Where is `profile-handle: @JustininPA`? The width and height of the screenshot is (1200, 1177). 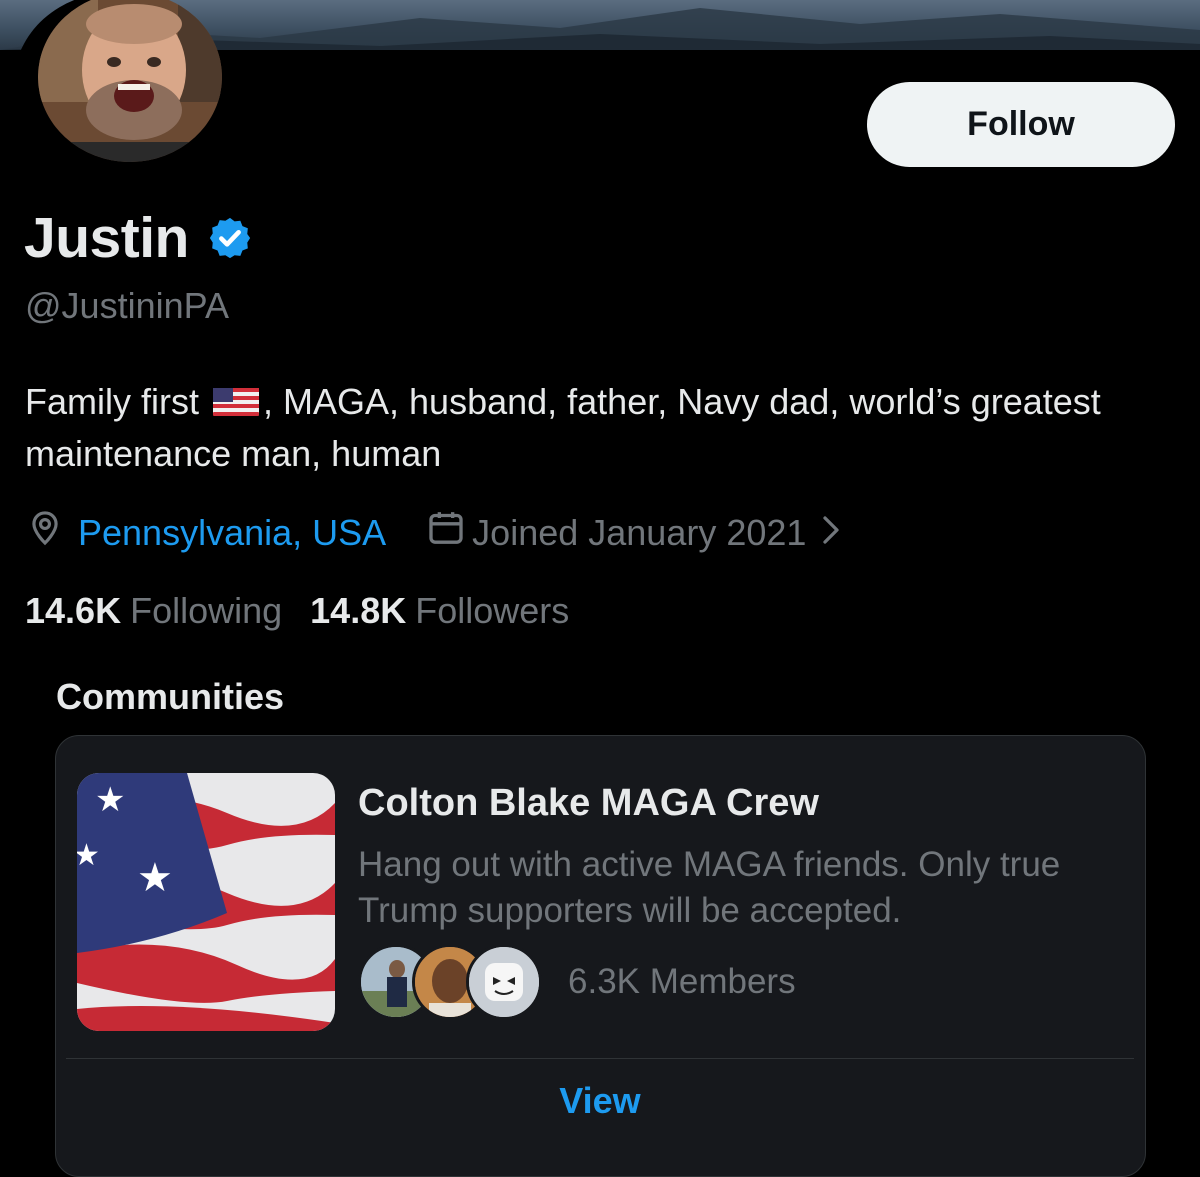 profile-handle: @JustininPA is located at coordinates (127, 305).